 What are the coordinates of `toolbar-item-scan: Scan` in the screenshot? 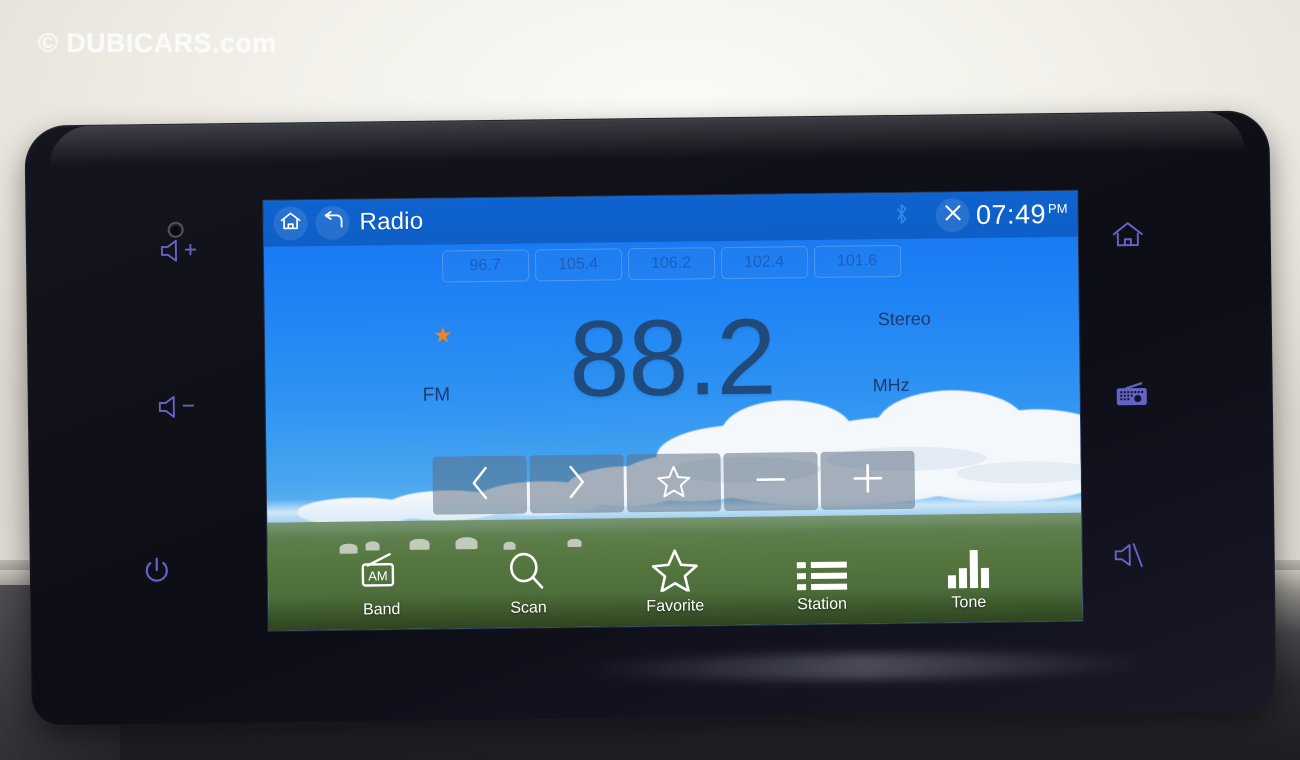 It's located at (528, 583).